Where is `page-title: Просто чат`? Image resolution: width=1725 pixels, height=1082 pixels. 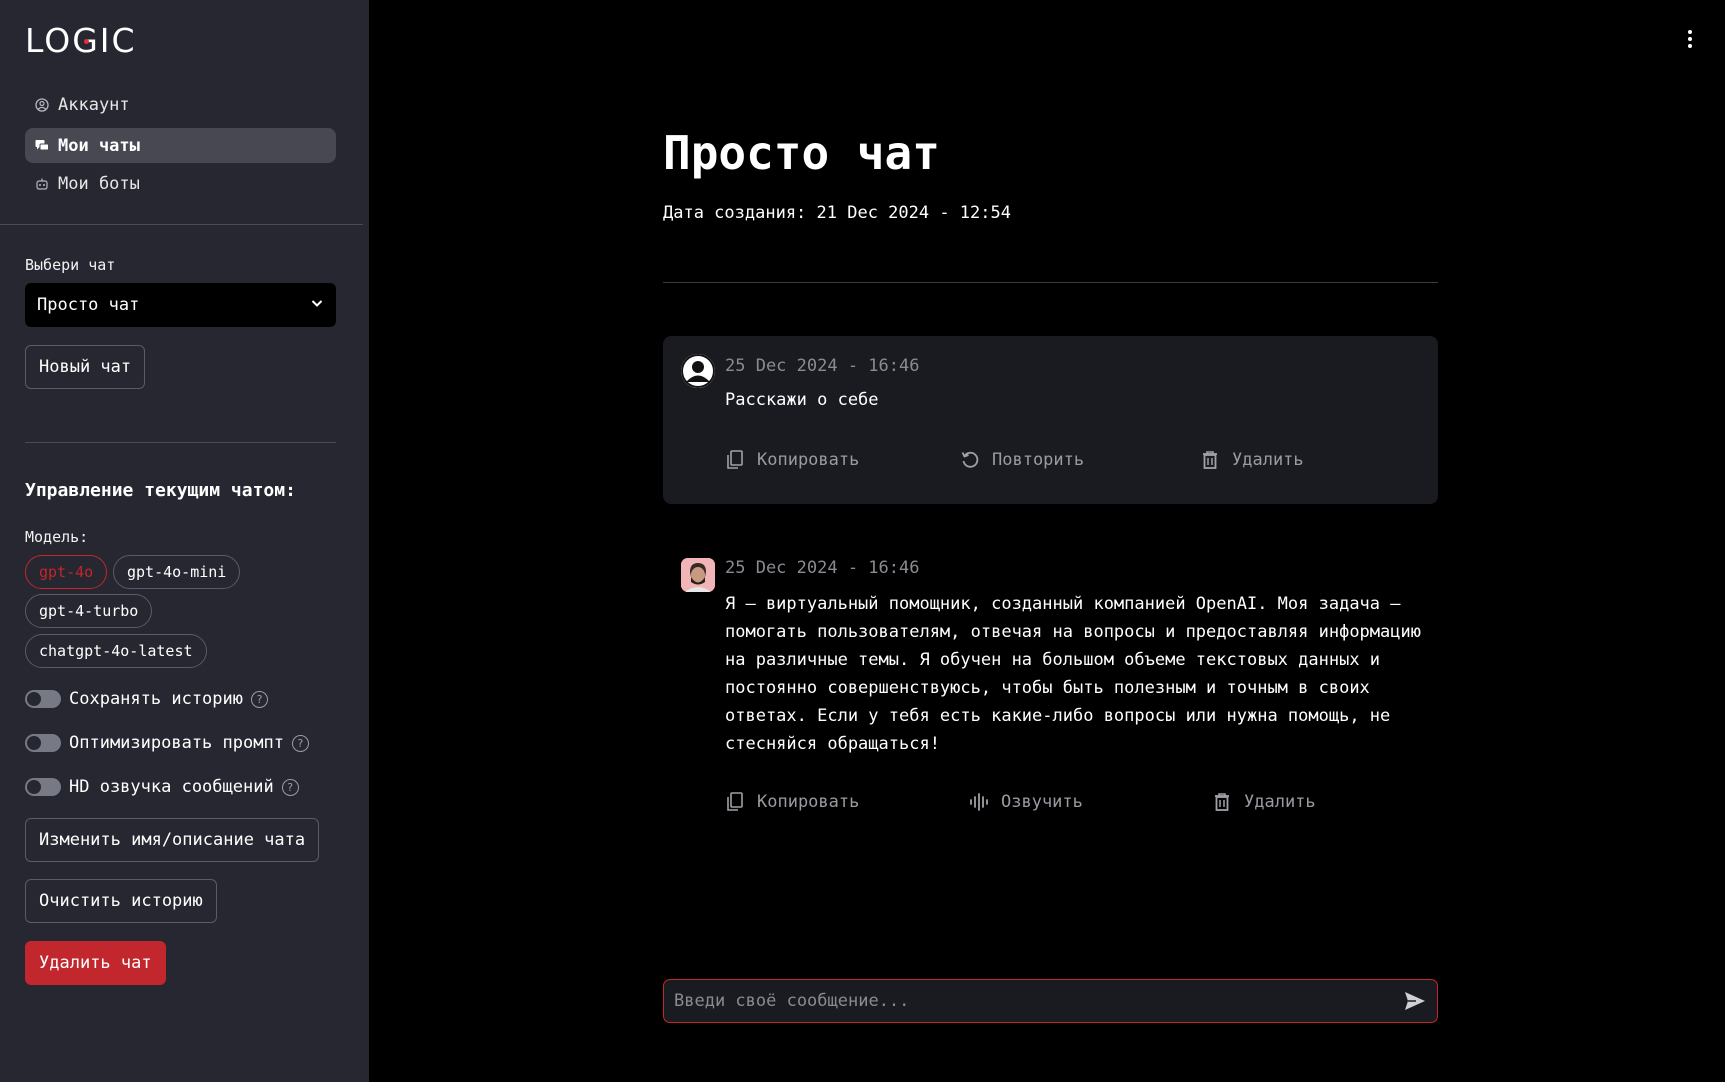 page-title: Просто чат is located at coordinates (801, 153).